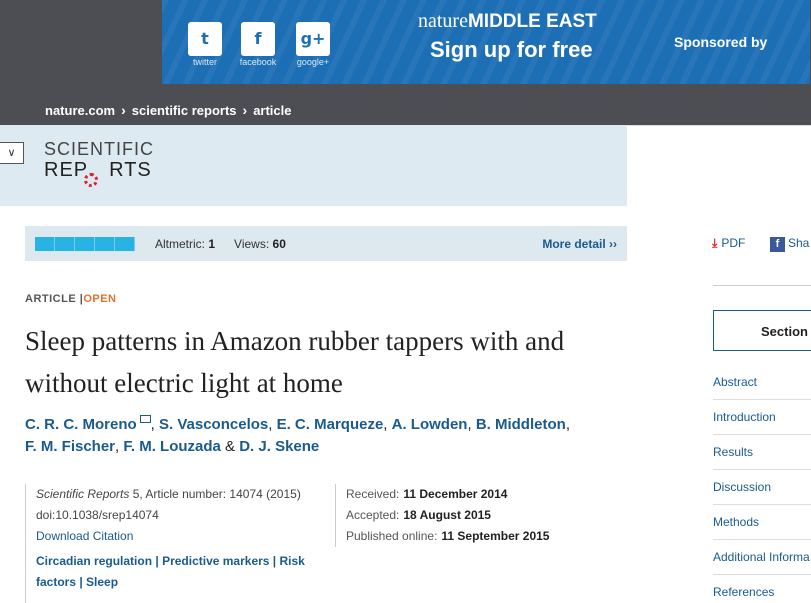 The image size is (811, 603). Describe the element at coordinates (97, 515) in the screenshot. I see `doi: doi:10.1038/srep14074` at that location.